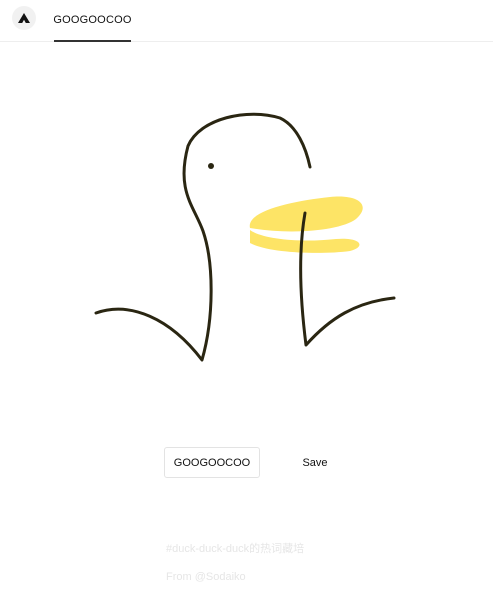 The height and width of the screenshot is (595, 493). What do you see at coordinates (212, 462) in the screenshot?
I see `name-button: GOOGOOCOO` at bounding box center [212, 462].